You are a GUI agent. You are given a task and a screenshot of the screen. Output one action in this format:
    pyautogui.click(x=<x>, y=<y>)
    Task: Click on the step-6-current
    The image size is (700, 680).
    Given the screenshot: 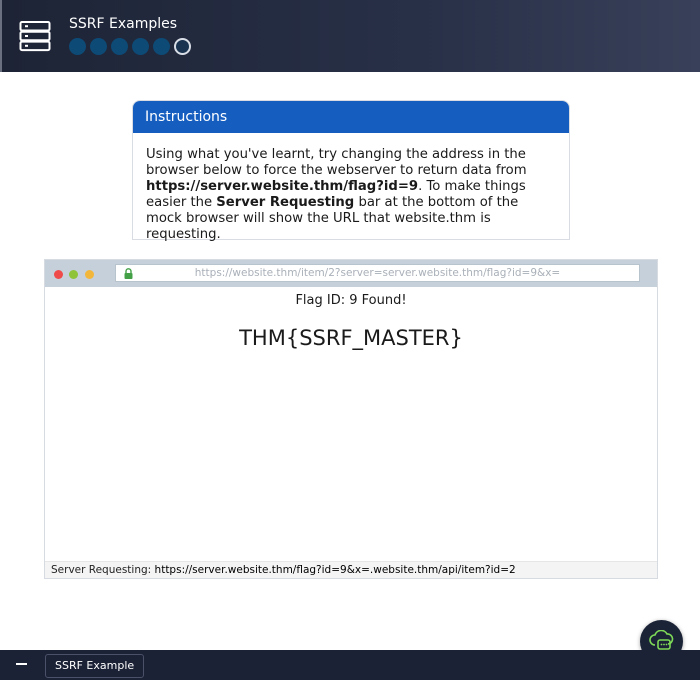 What is the action you would take?
    pyautogui.click(x=182, y=46)
    